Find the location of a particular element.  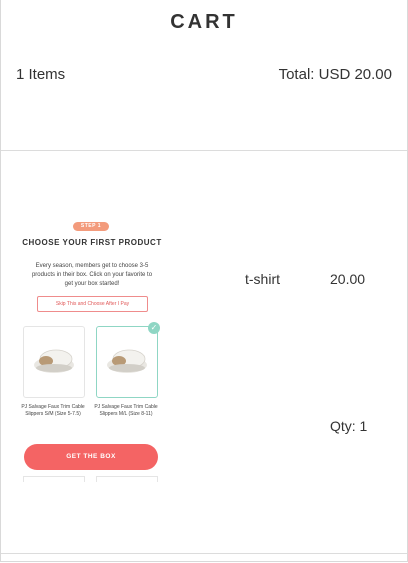

product-card-selected is located at coordinates (127, 362).